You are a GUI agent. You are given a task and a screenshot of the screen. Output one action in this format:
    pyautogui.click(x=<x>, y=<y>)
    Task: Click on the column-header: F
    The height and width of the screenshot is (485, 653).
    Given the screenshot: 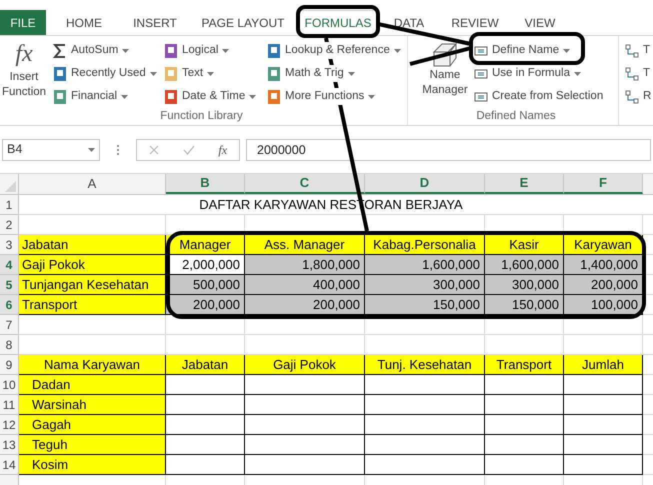 What is the action you would take?
    pyautogui.click(x=603, y=184)
    